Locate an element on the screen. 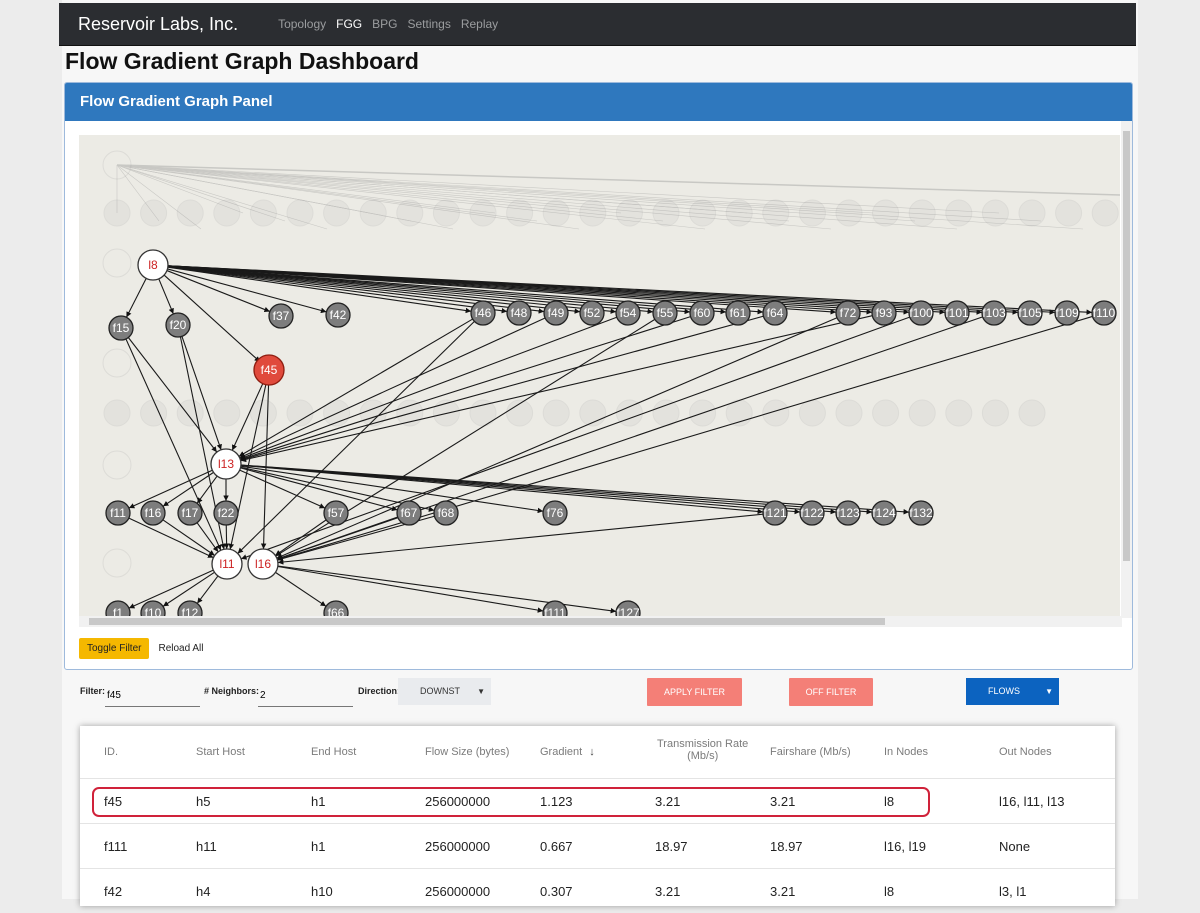  flow-node-f67: f67 is located at coordinates (409, 513).